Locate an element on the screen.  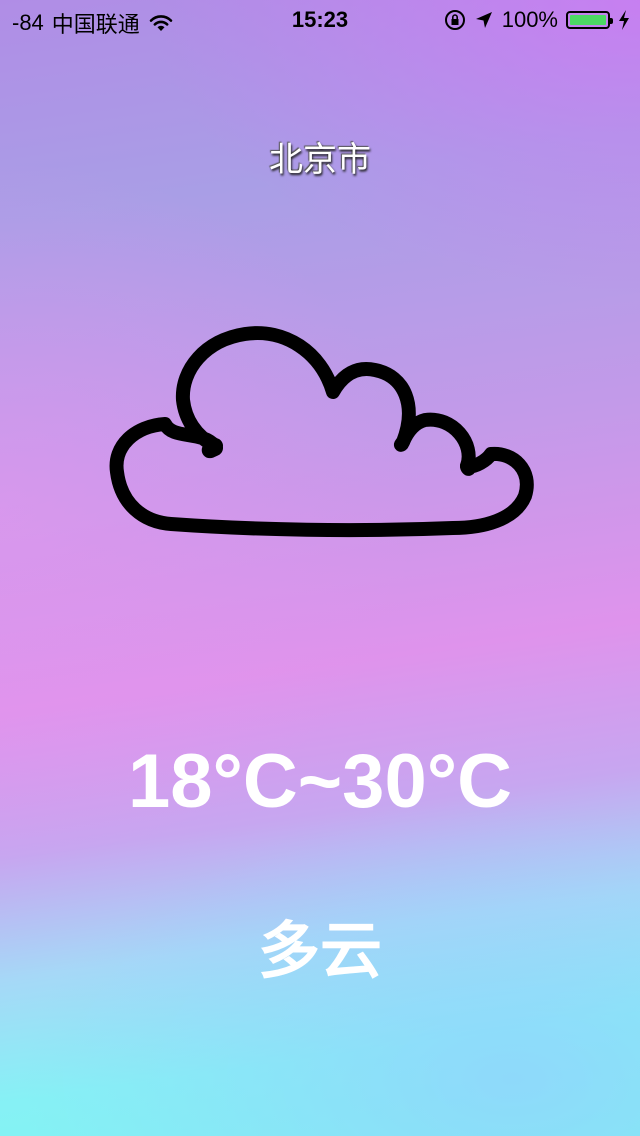
rotation-lock-icon is located at coordinates (454, 20).